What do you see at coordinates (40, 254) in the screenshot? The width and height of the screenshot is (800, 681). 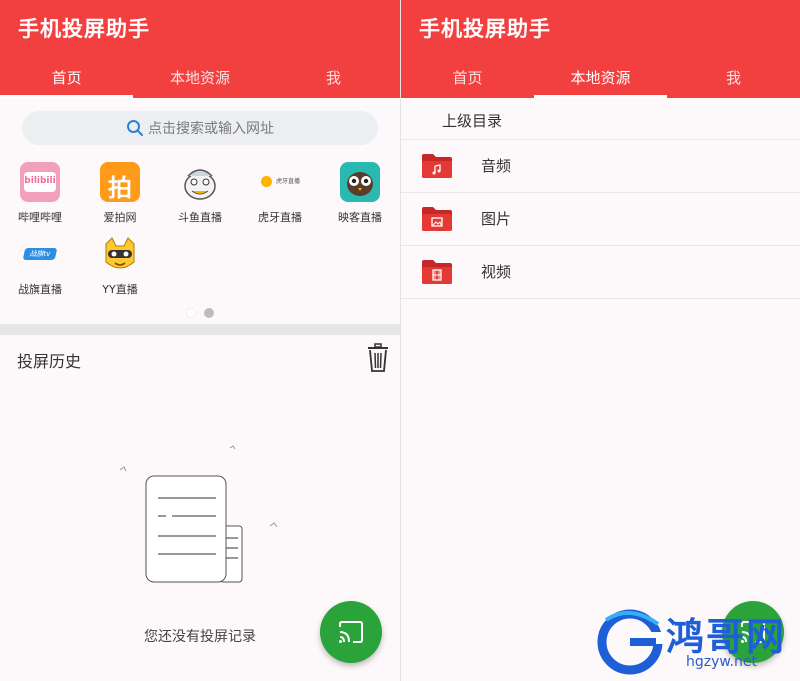 I see `zhanqi-icon: 战旗tv` at bounding box center [40, 254].